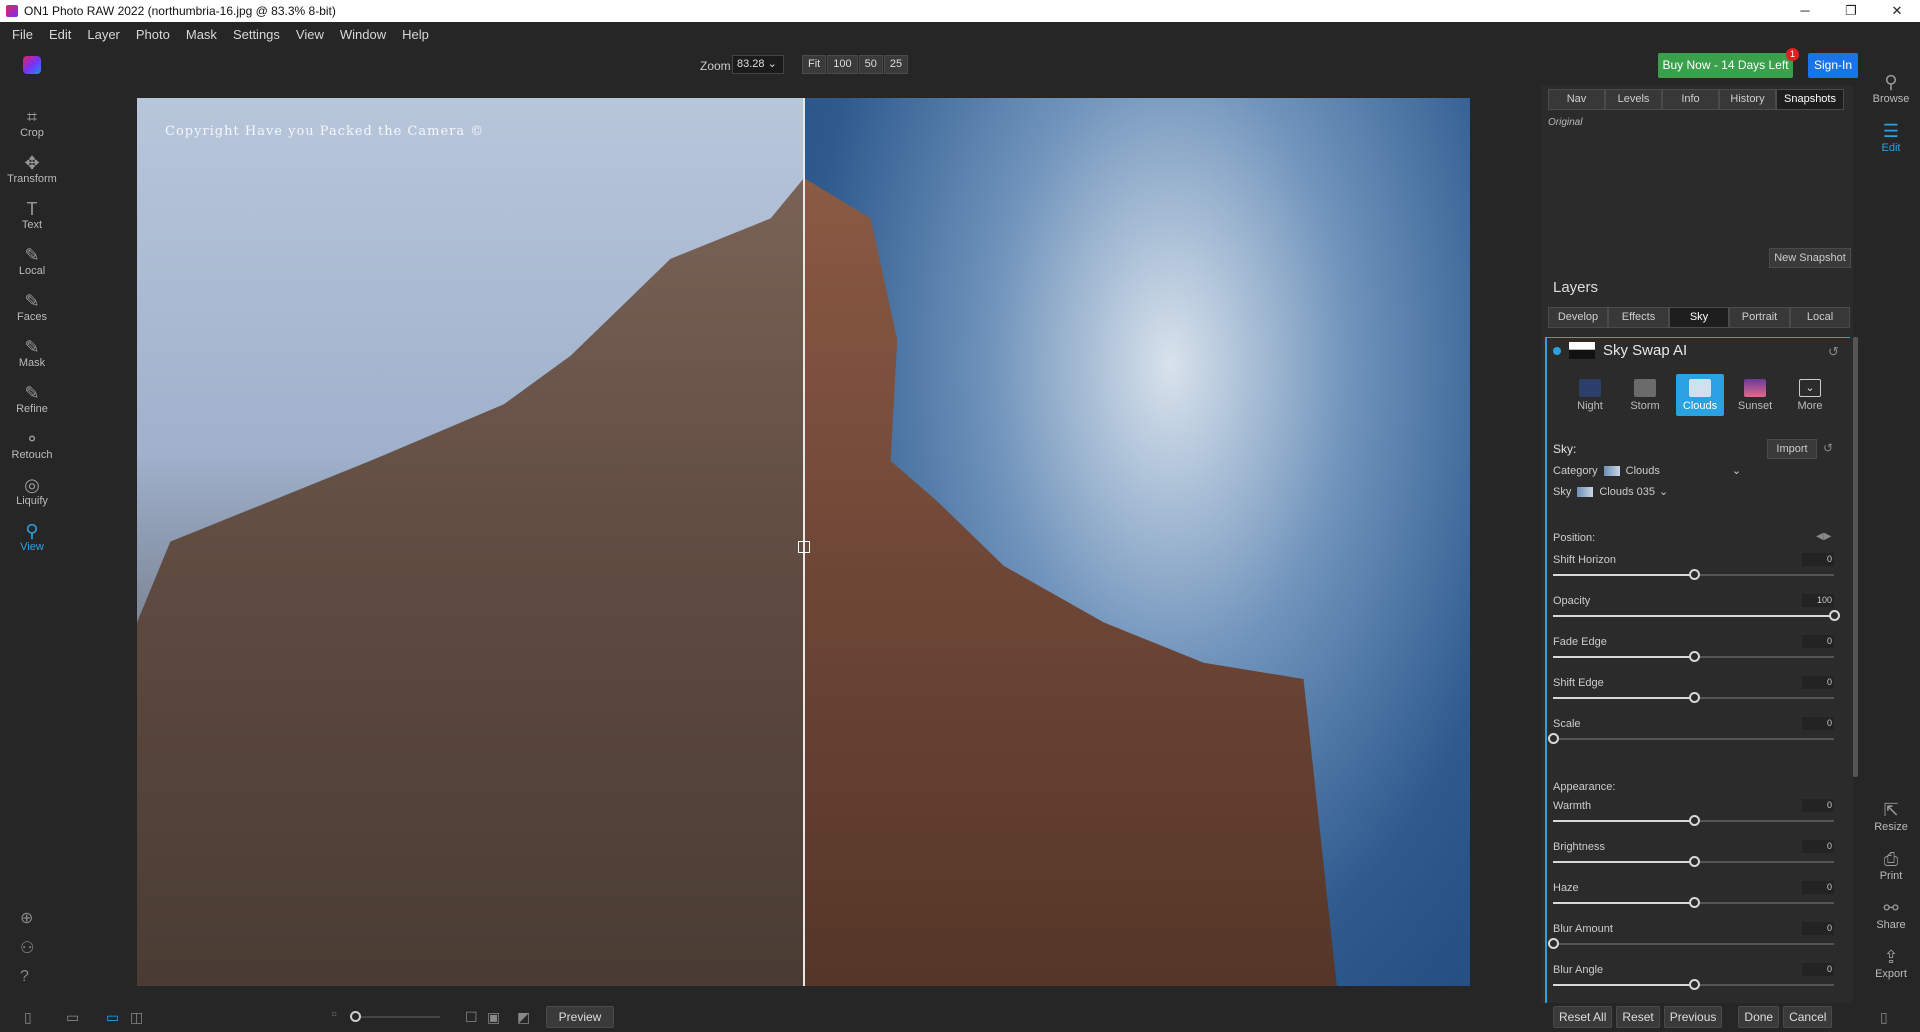 This screenshot has width=1920, height=1032. Describe the element at coordinates (1693, 1017) in the screenshot. I see `previous-button: Previous` at that location.